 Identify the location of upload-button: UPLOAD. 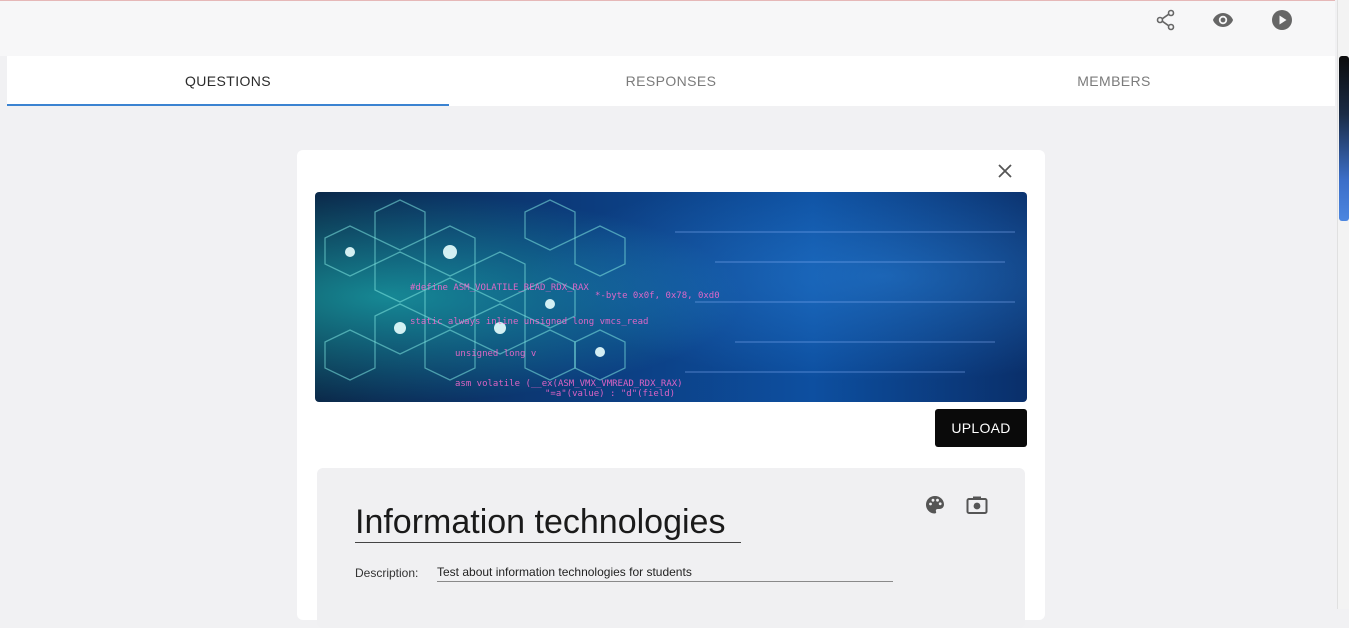
(981, 428).